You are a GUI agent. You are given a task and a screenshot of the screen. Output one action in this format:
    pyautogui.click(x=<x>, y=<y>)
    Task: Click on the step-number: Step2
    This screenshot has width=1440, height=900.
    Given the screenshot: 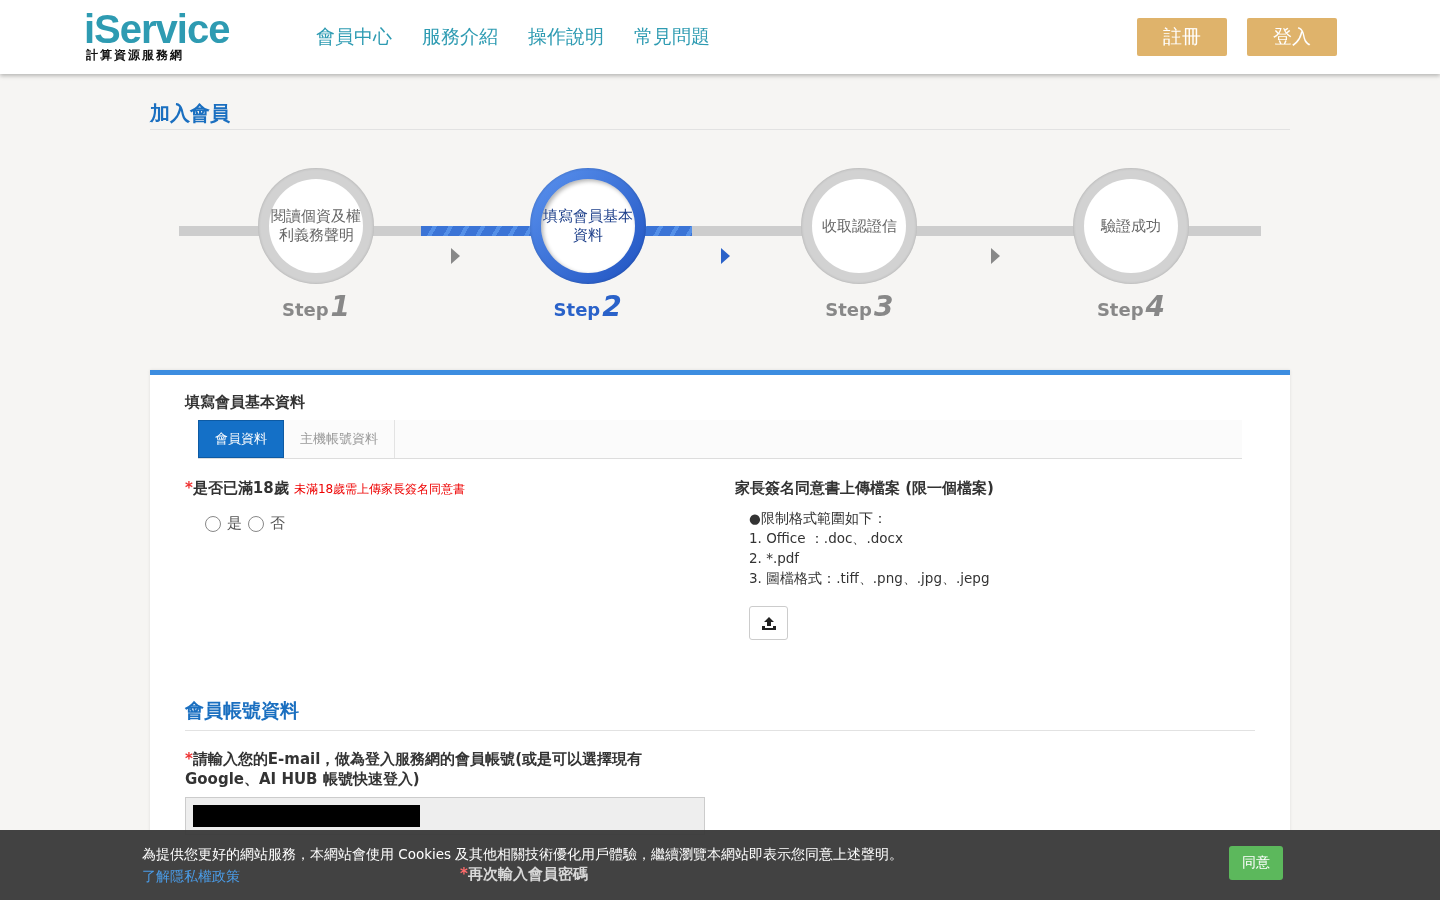 What is the action you would take?
    pyautogui.click(x=587, y=306)
    